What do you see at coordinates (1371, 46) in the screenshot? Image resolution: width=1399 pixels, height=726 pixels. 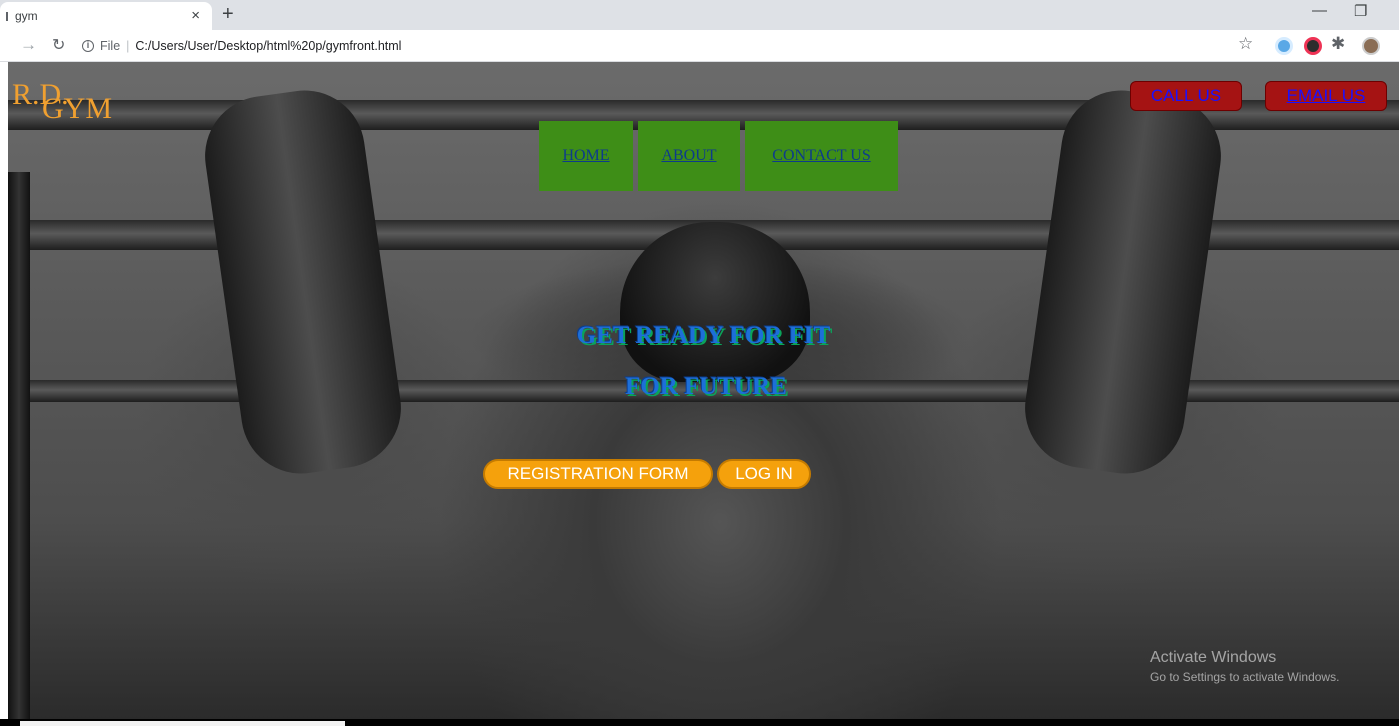 I see `avatar` at bounding box center [1371, 46].